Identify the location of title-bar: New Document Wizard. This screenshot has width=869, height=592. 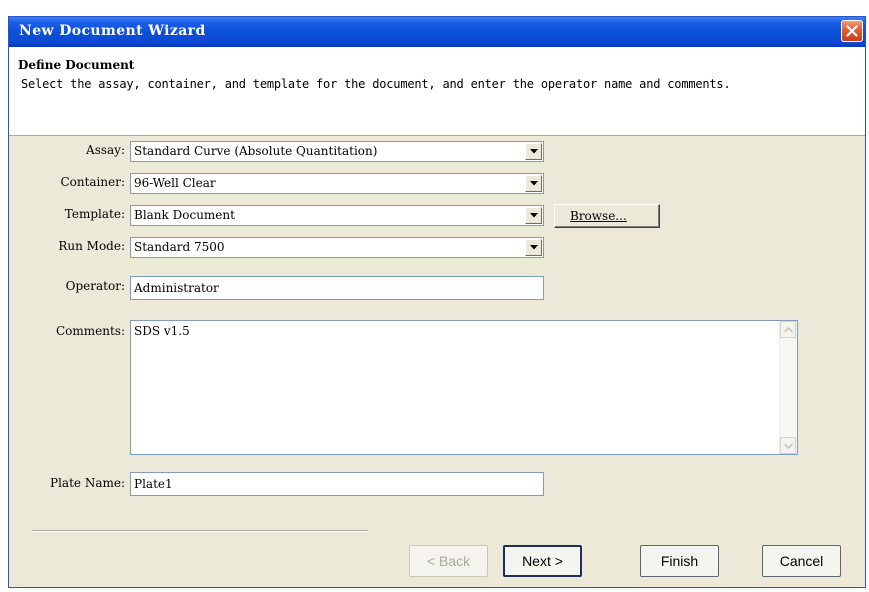
(437, 32).